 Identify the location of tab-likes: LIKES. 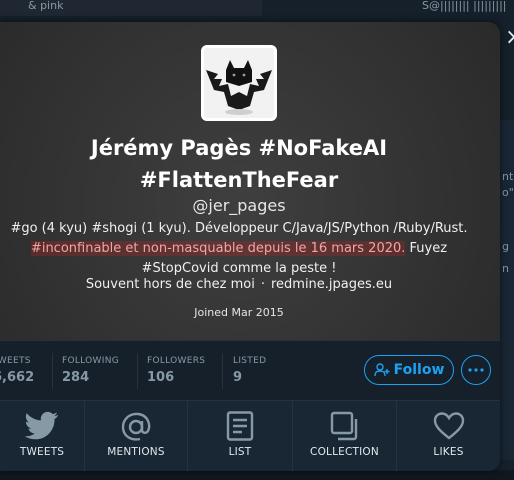
(448, 436).